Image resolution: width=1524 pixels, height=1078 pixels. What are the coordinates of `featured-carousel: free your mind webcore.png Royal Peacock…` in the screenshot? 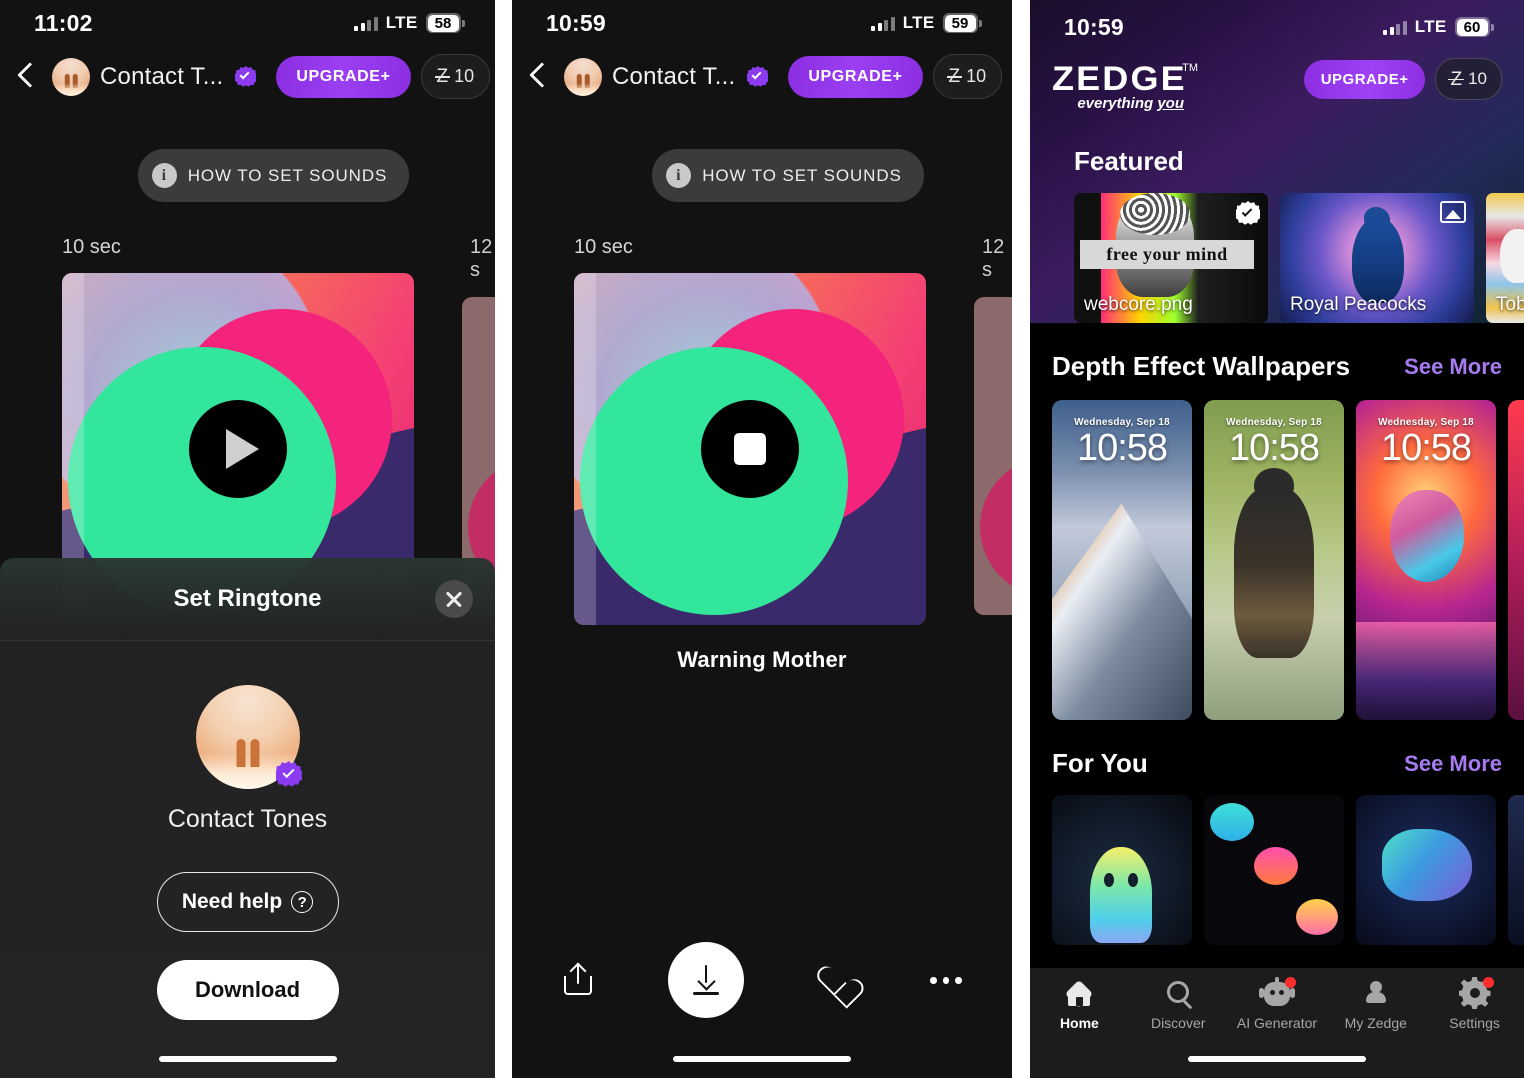 It's located at (1288, 250).